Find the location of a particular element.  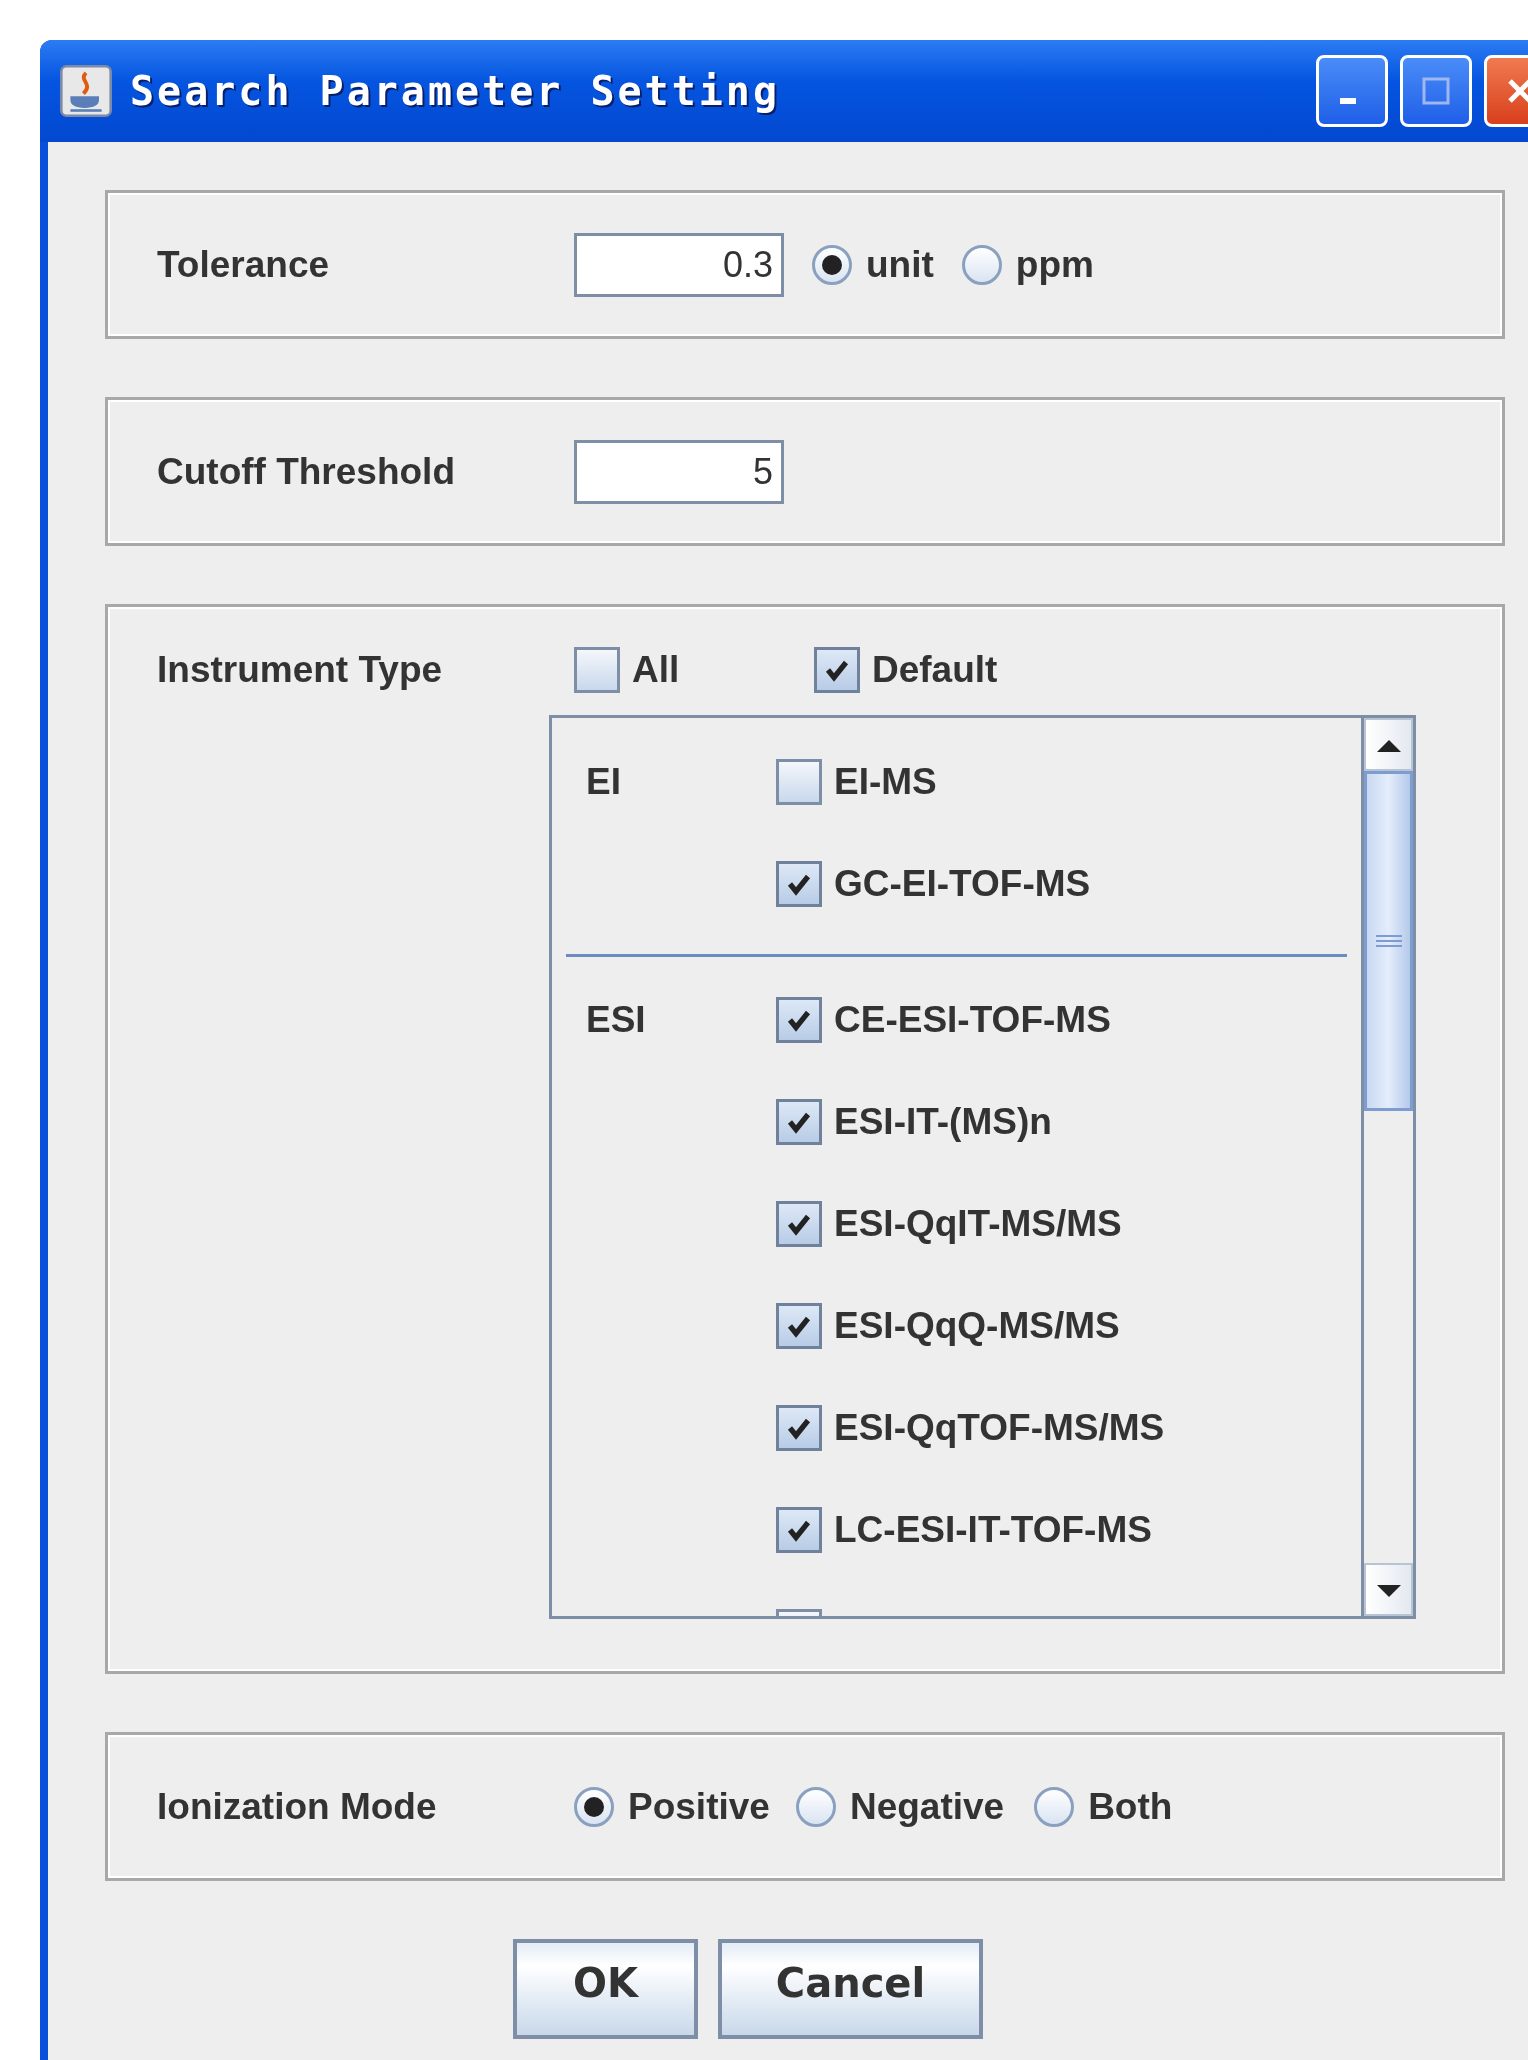

tolerance-field: 0.3 is located at coordinates (679, 264).